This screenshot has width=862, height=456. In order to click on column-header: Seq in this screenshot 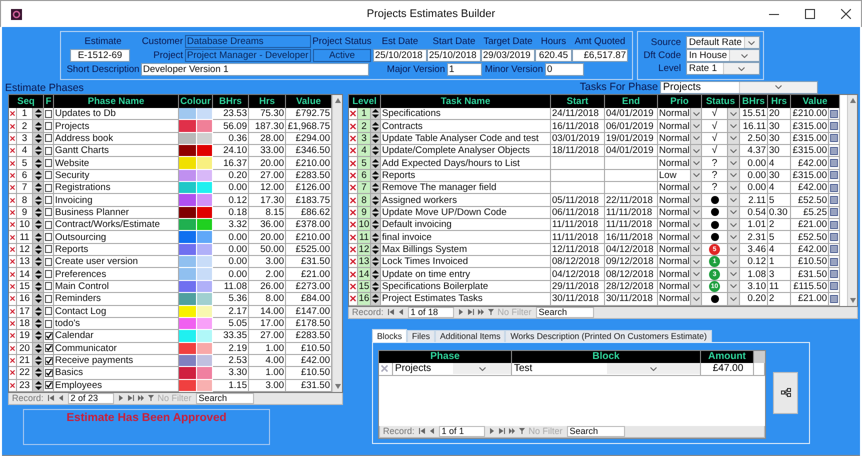, I will do `click(26, 101)`.